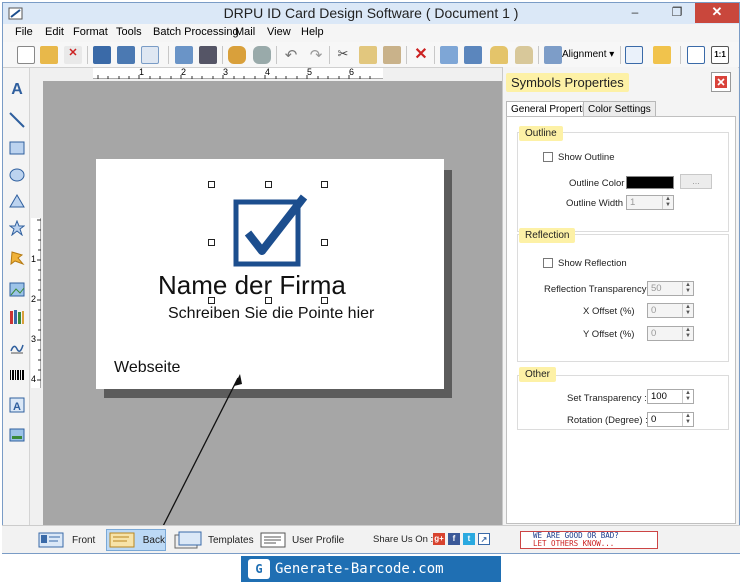 The width and height of the screenshot is (744, 584). I want to click on lock-icon, so click(499, 55).